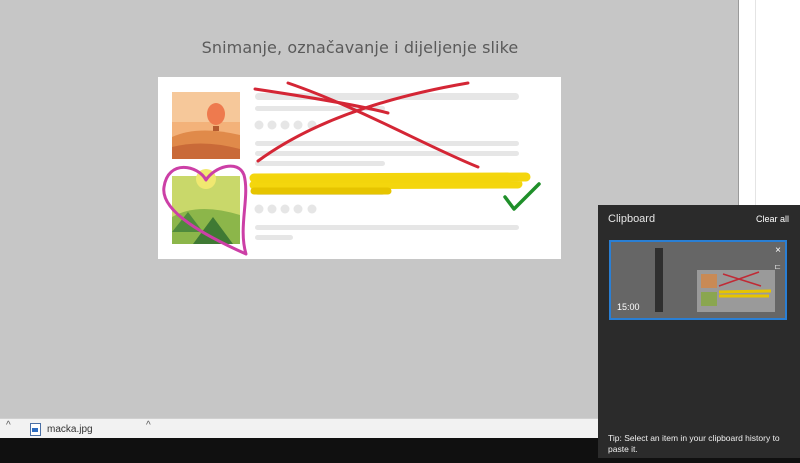 The height and width of the screenshot is (463, 800). Describe the element at coordinates (698, 280) in the screenshot. I see `clipboard-item: 15:00 × ⊏` at that location.